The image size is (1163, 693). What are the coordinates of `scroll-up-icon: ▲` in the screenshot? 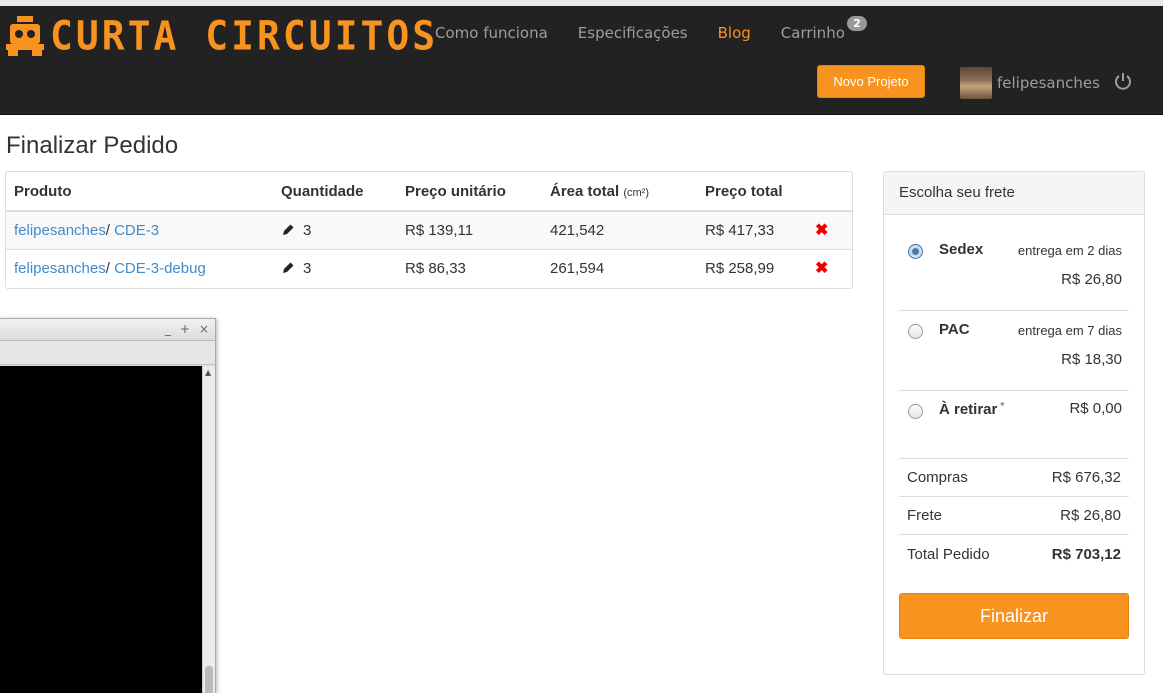 It's located at (208, 372).